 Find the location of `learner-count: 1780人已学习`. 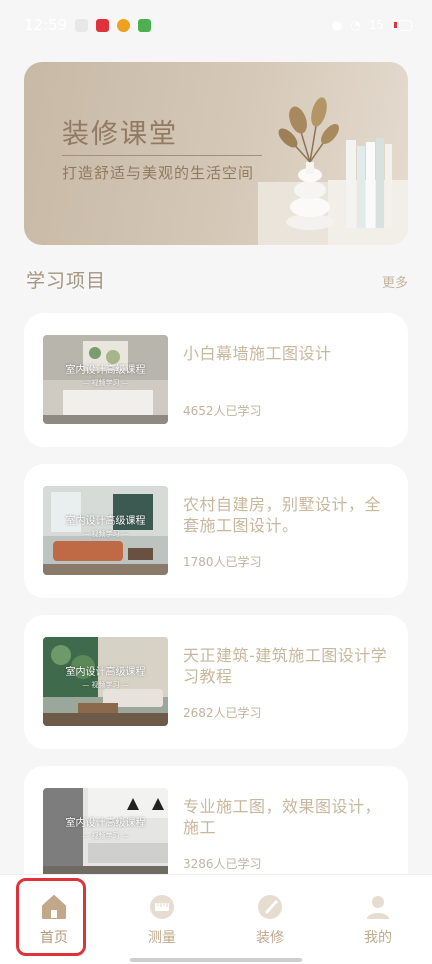

learner-count: 1780人已学习 is located at coordinates (222, 562).